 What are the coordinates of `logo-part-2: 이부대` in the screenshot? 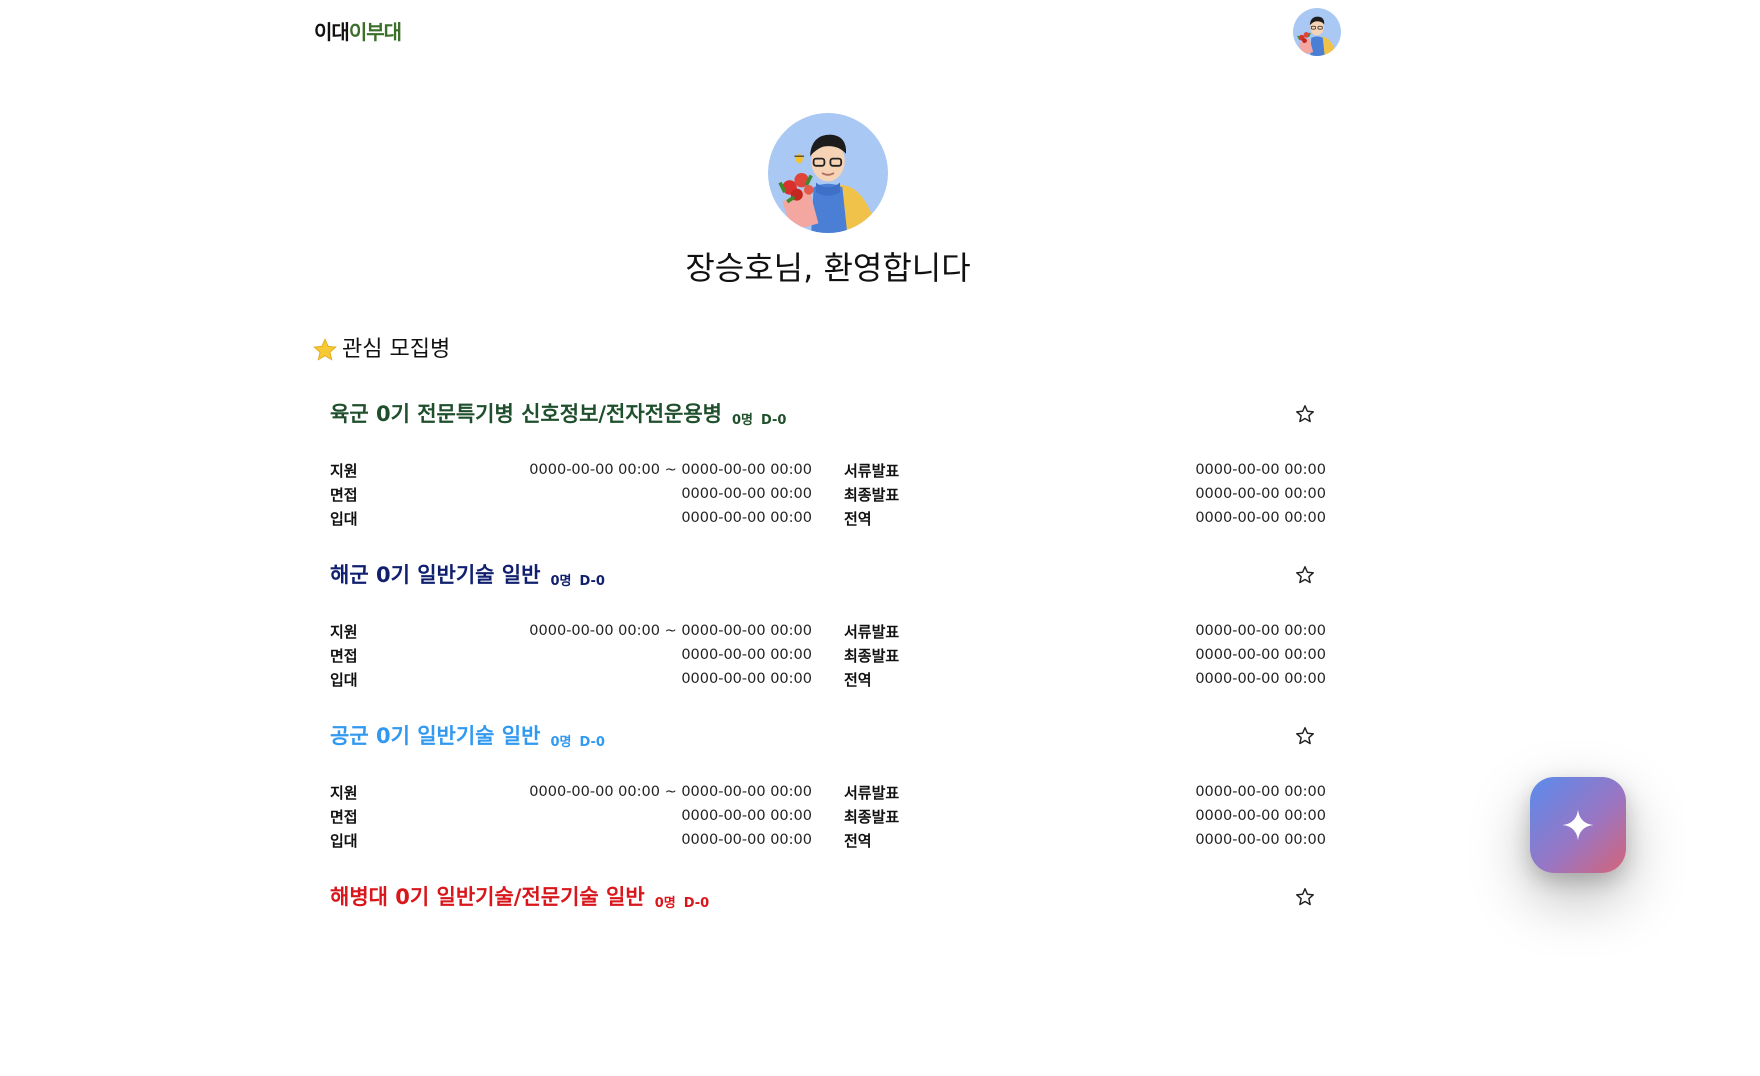 It's located at (375, 32).